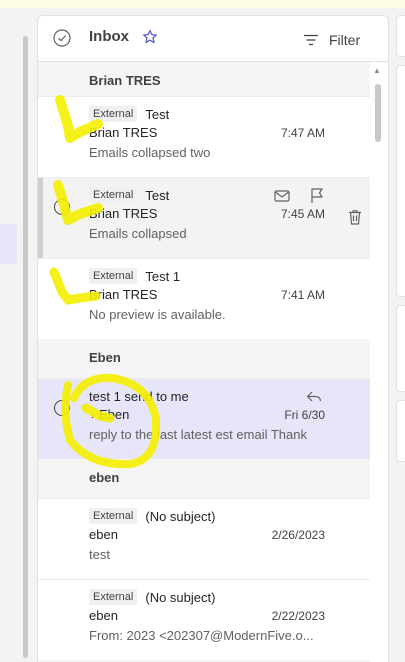 This screenshot has height=662, width=405. What do you see at coordinates (355, 217) in the screenshot?
I see `delete-icon` at bounding box center [355, 217].